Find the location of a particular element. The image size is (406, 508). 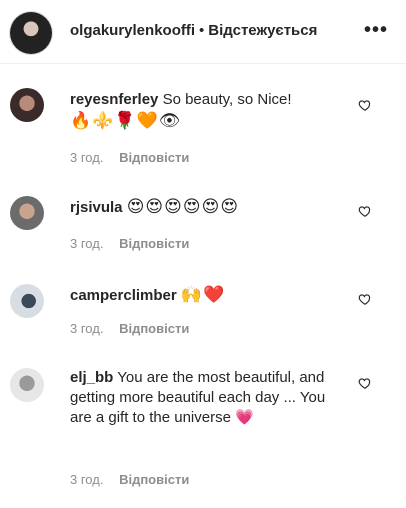

header-text: olgakurylenkooffi • Відстежується is located at coordinates (193, 30).